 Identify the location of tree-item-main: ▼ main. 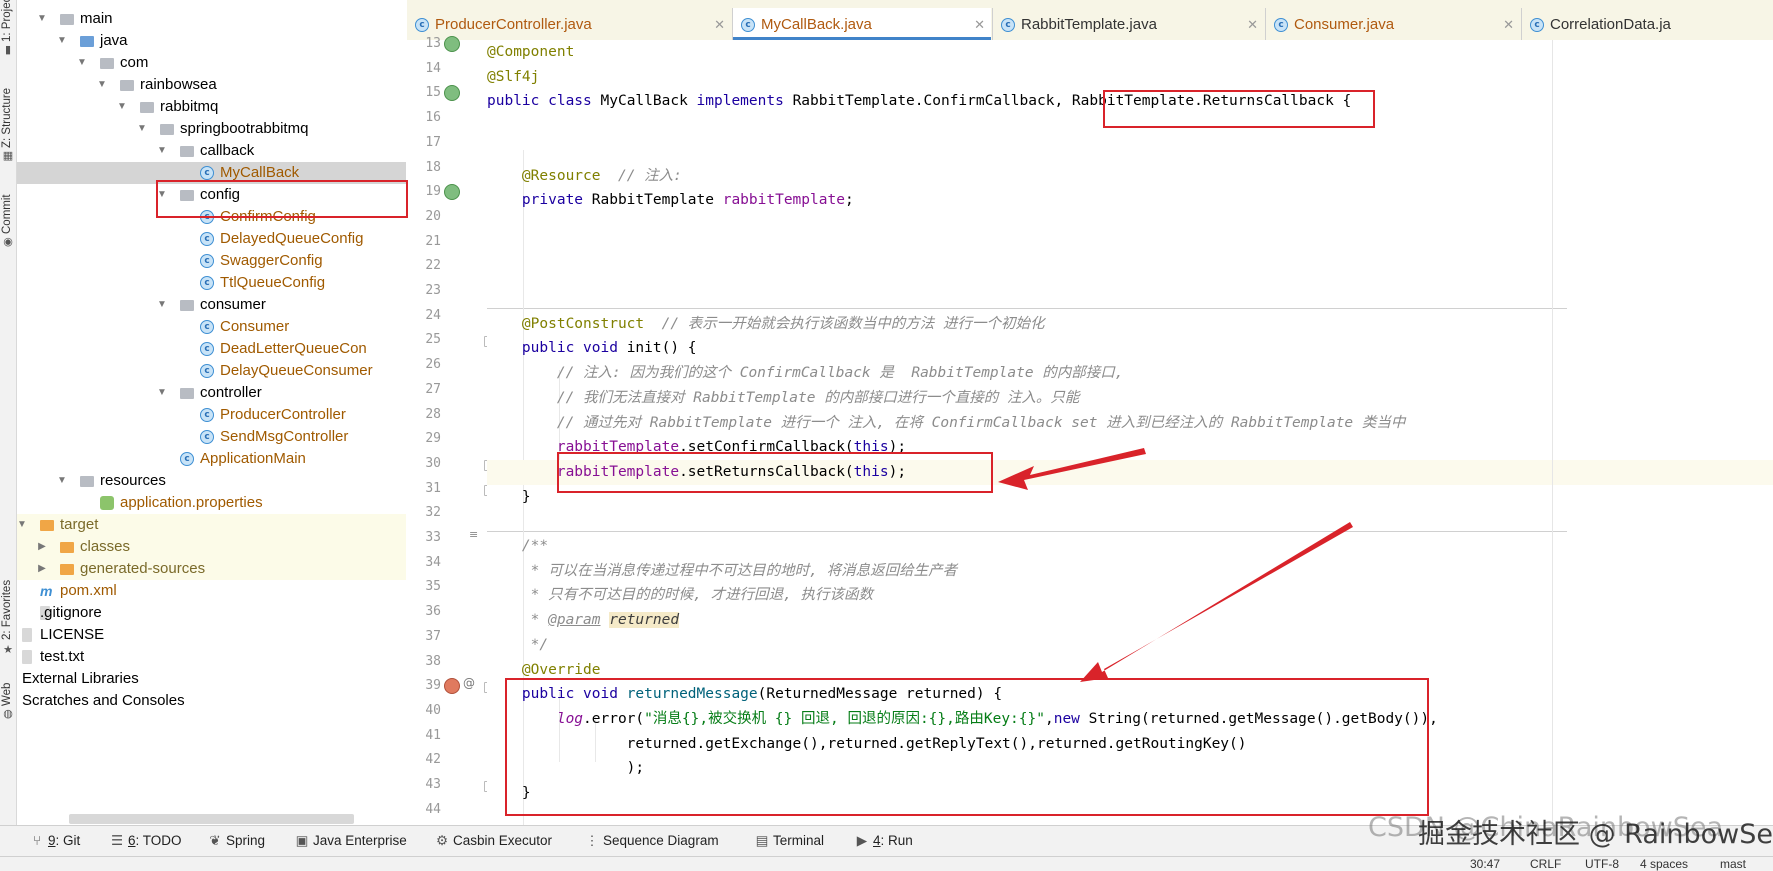
(211, 19).